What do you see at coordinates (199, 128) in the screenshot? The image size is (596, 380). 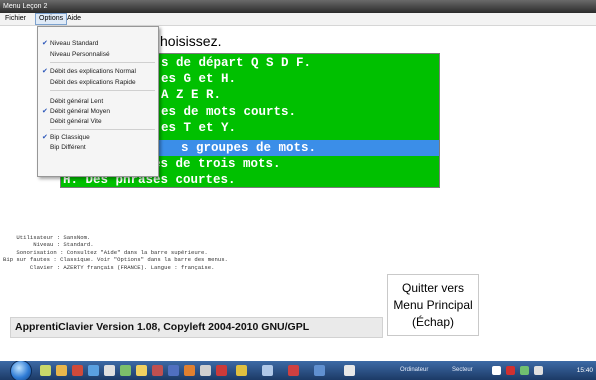 I see `lesson-item-text: es T et Y.` at bounding box center [199, 128].